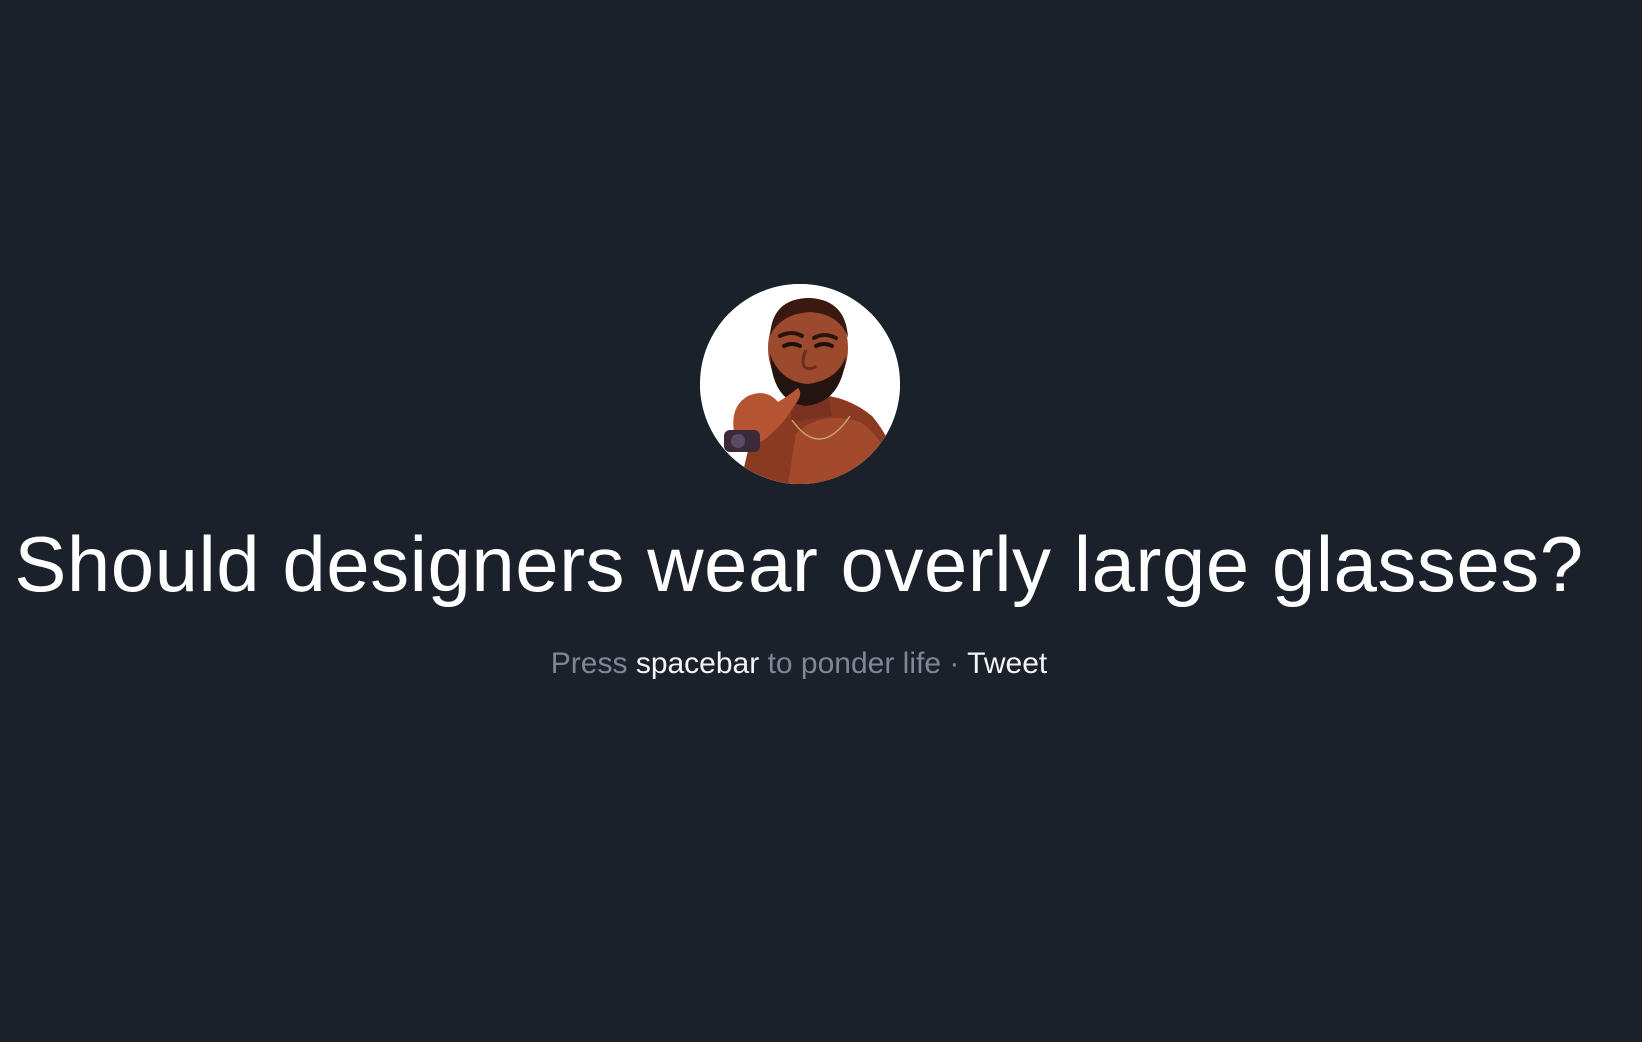 This screenshot has width=1642, height=1042. I want to click on avatar-image, so click(800, 384).